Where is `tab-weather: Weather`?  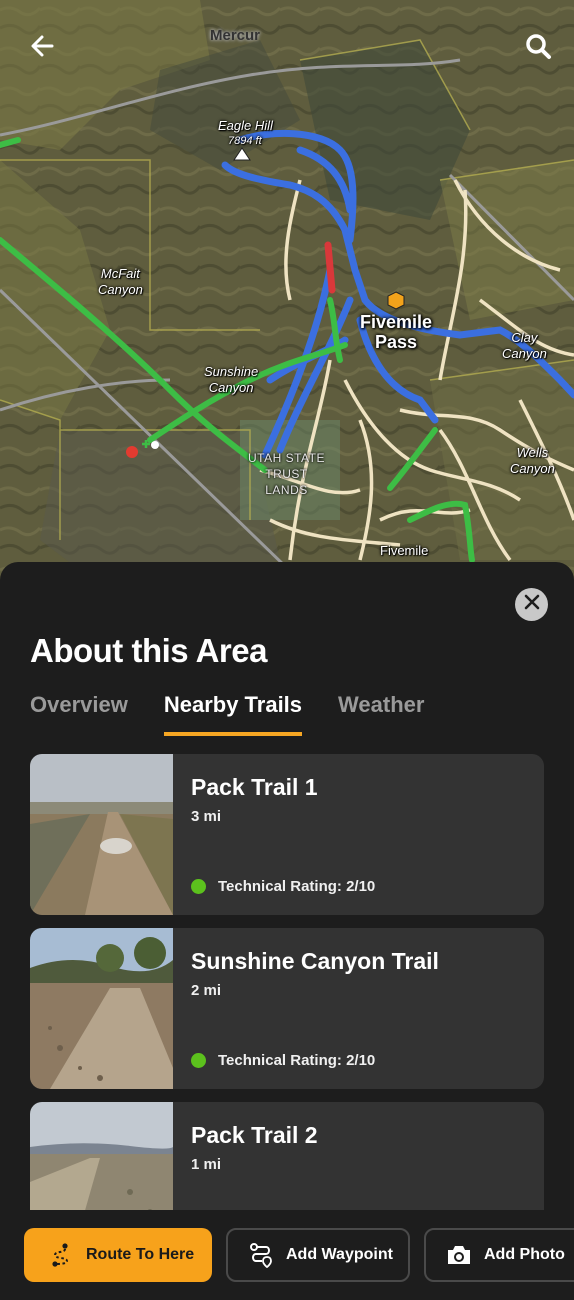
tab-weather: Weather is located at coordinates (381, 714).